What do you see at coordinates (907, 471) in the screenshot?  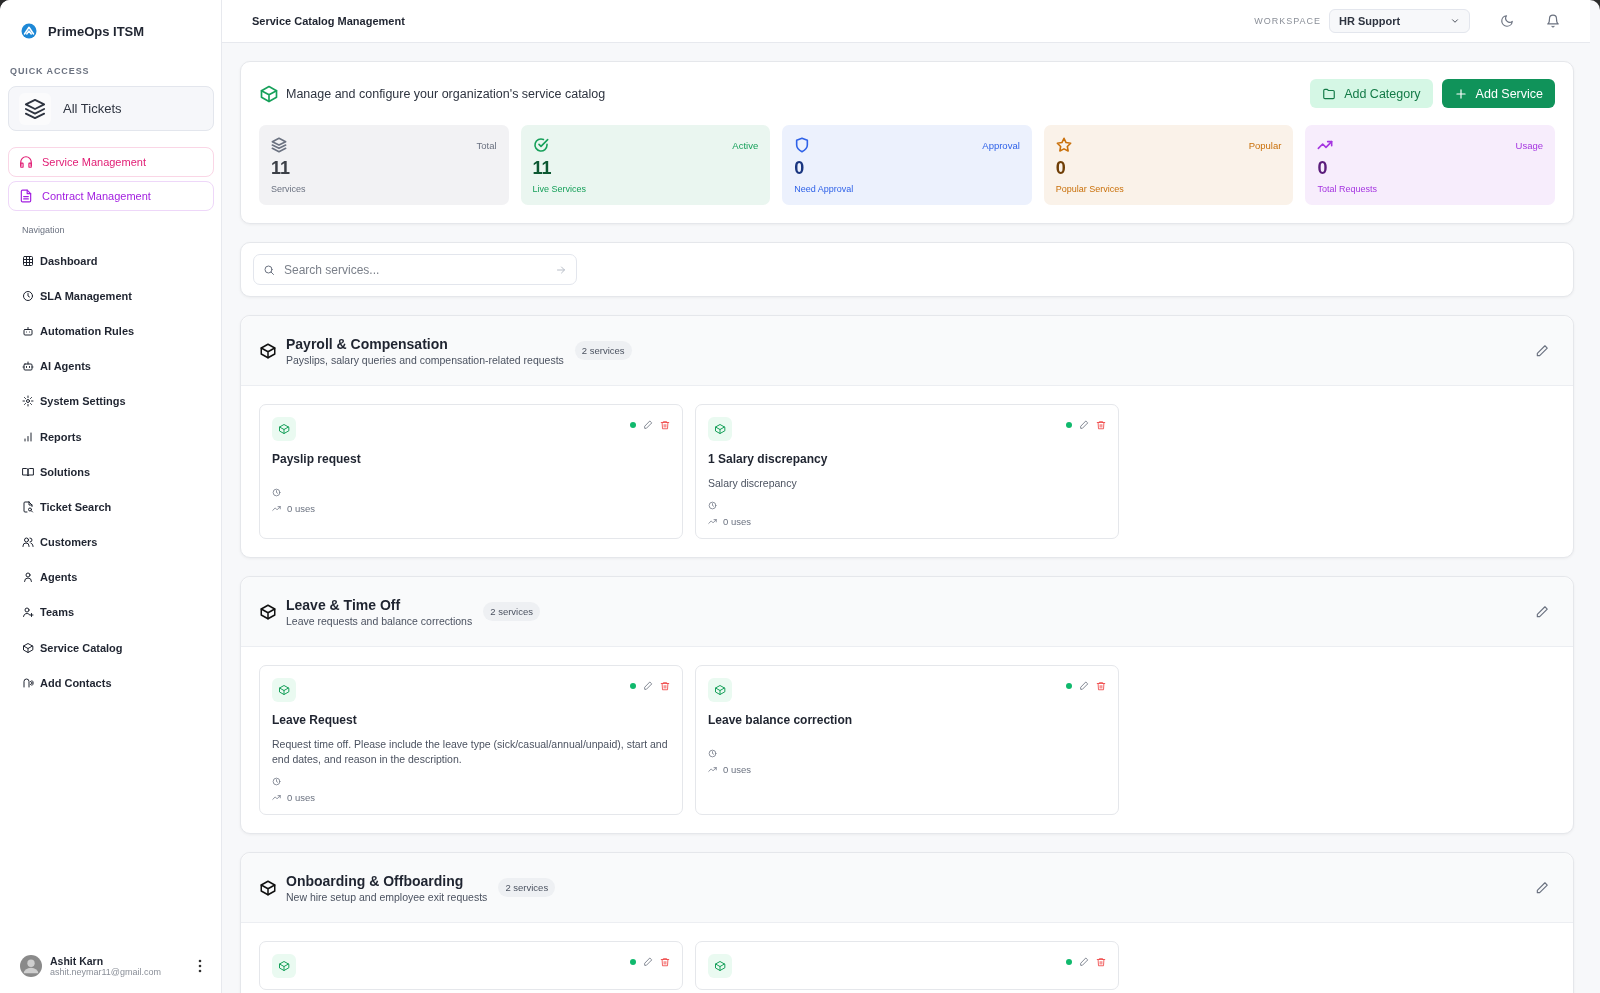 I see `service-card: 1 Salary discrepancy Salary discrepancy 0 uses` at bounding box center [907, 471].